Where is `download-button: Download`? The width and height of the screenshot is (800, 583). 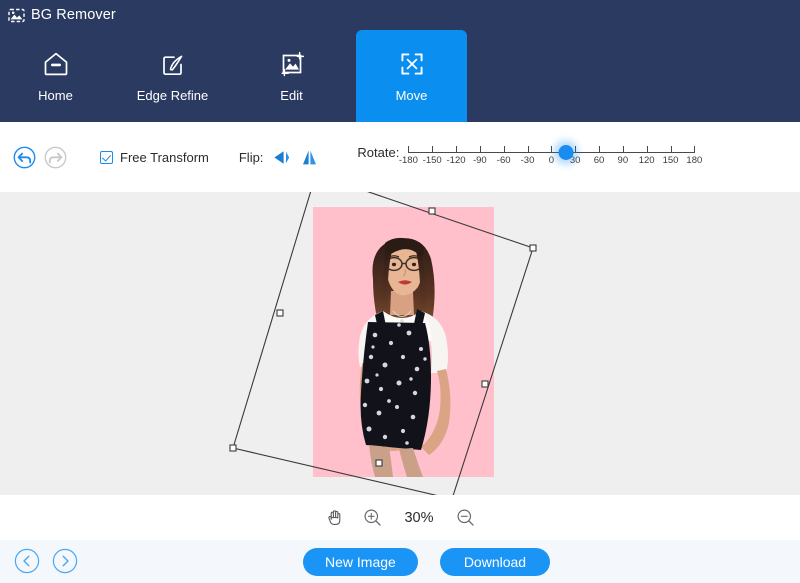
download-button: Download is located at coordinates (495, 562).